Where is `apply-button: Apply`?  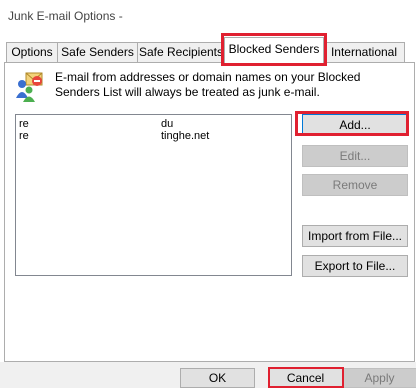 apply-button: Apply is located at coordinates (379, 378).